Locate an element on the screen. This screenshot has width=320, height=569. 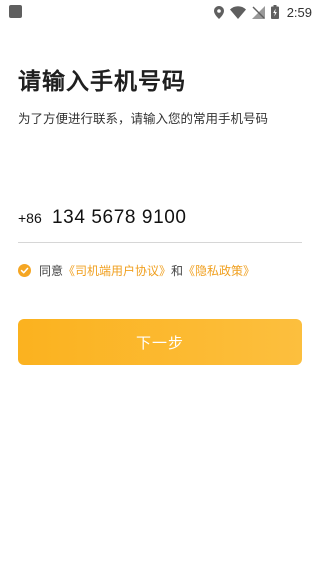
no-signal-icon is located at coordinates (258, 12).